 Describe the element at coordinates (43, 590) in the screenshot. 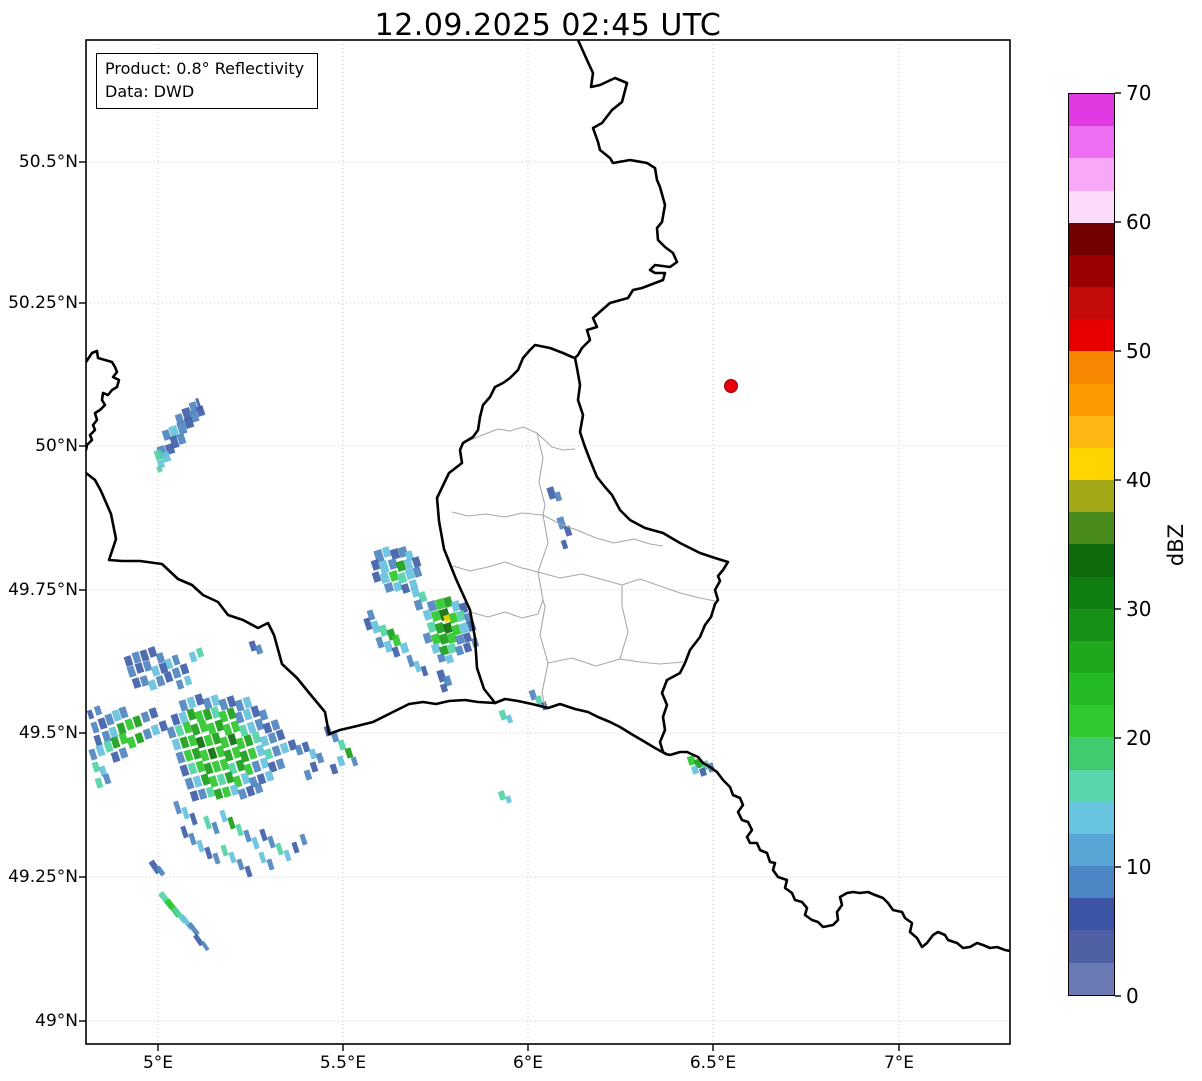

I see `y-tick-label: 49.75°N` at that location.